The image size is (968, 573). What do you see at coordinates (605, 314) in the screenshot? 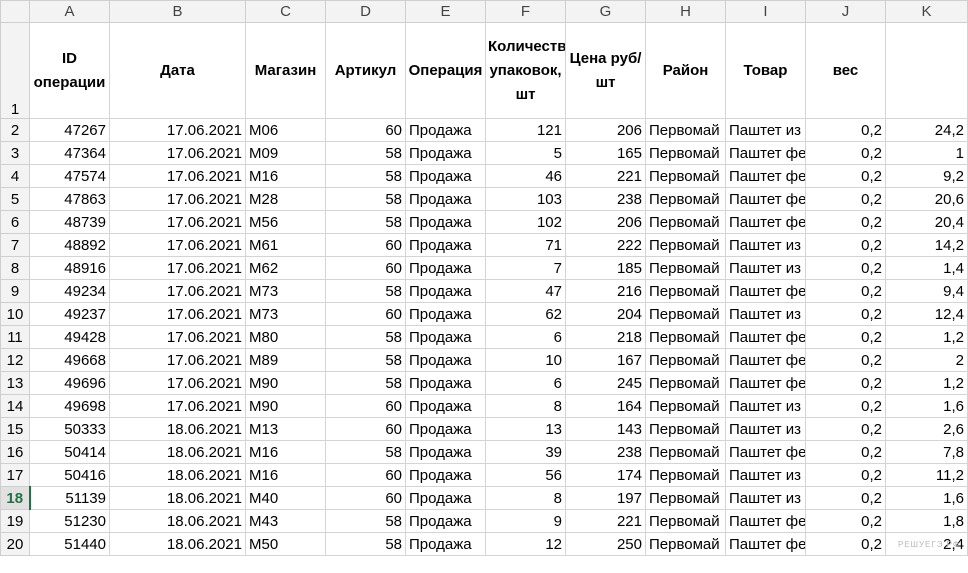
I see `cell-g: 204` at bounding box center [605, 314].